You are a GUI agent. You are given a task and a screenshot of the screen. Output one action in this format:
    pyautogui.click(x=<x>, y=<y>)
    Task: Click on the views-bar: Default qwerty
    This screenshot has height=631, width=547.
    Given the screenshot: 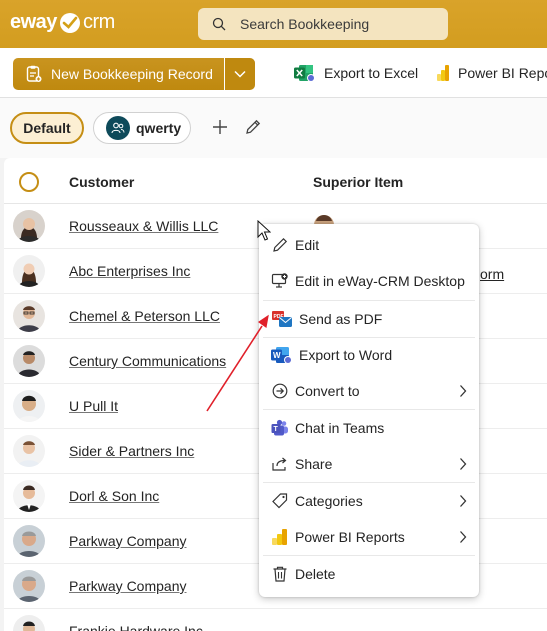 What is the action you would take?
    pyautogui.click(x=273, y=128)
    